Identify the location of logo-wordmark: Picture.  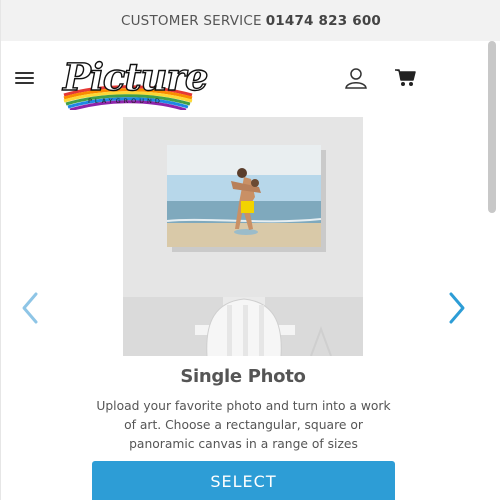
(135, 76).